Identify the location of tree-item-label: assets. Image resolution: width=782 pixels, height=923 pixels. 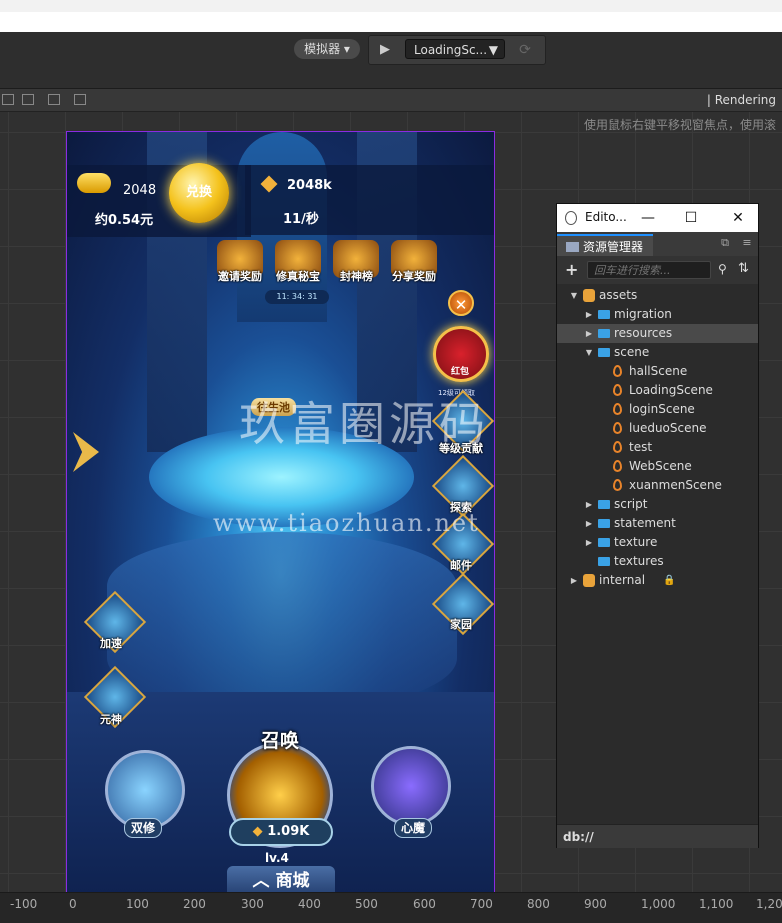
(618, 295).